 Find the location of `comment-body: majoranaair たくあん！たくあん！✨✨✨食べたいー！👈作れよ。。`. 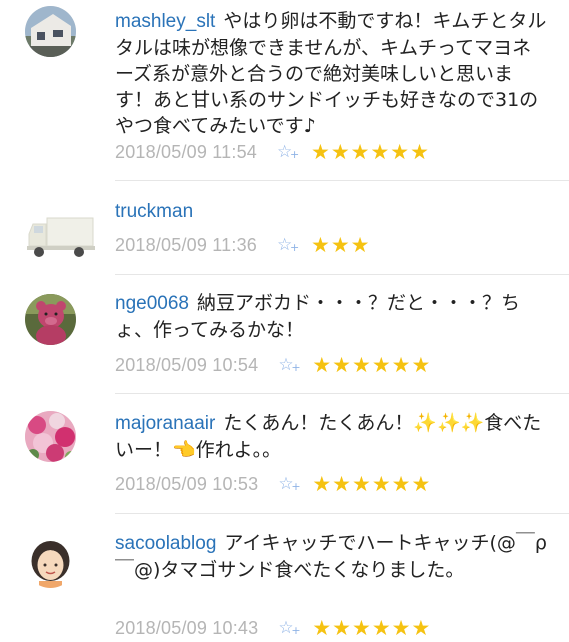

comment-body: majoranaair たくあん！たくあん！✨✨✨食べたいー！👈作れよ。。 is located at coordinates (332, 436).